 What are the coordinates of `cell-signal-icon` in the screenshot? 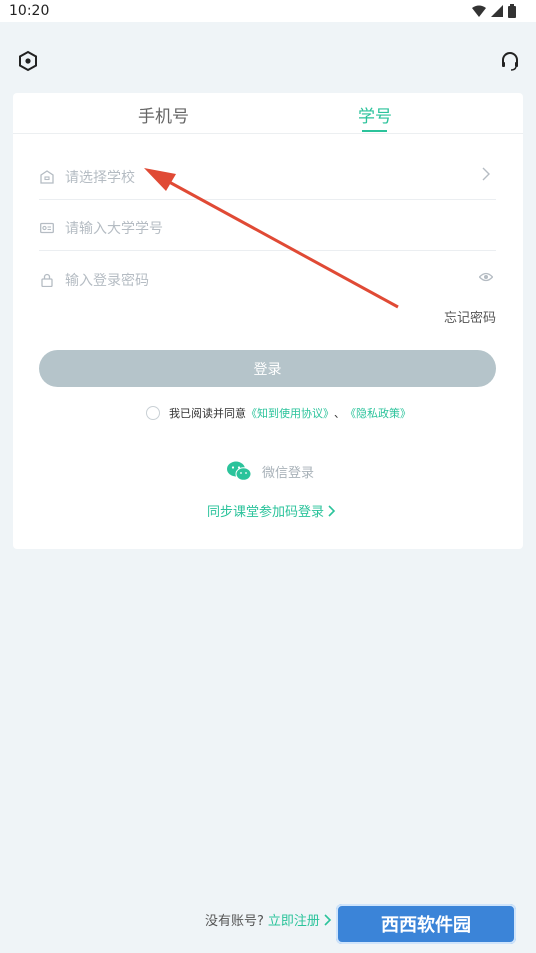 It's located at (497, 11).